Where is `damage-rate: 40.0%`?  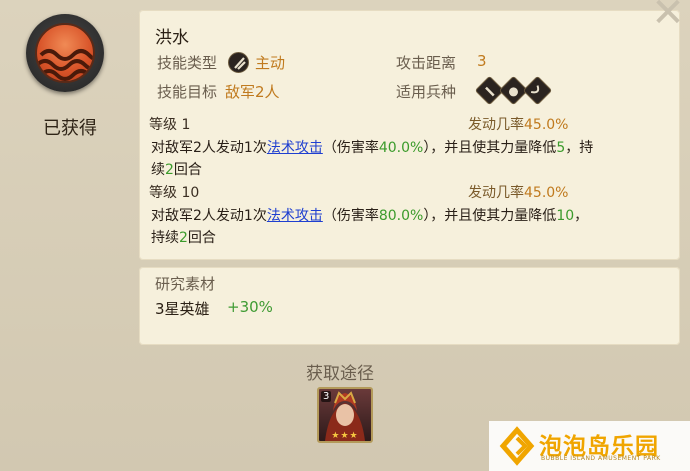
damage-rate: 40.0% is located at coordinates (401, 148).